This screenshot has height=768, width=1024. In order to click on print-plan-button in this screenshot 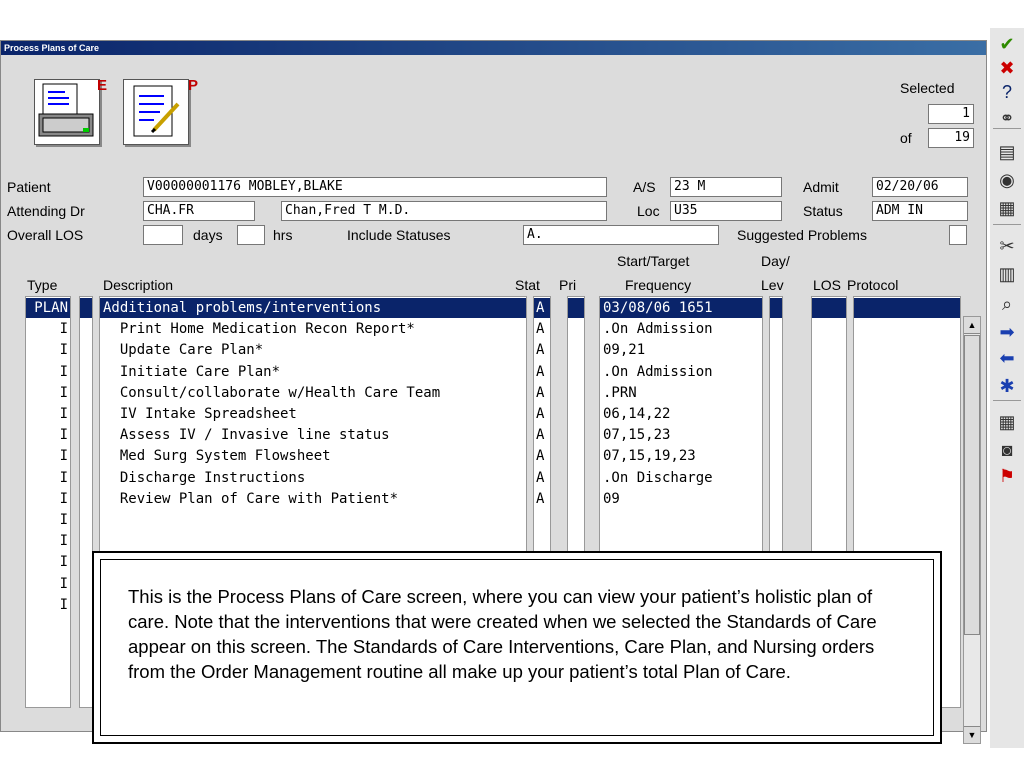, I will do `click(156, 112)`.